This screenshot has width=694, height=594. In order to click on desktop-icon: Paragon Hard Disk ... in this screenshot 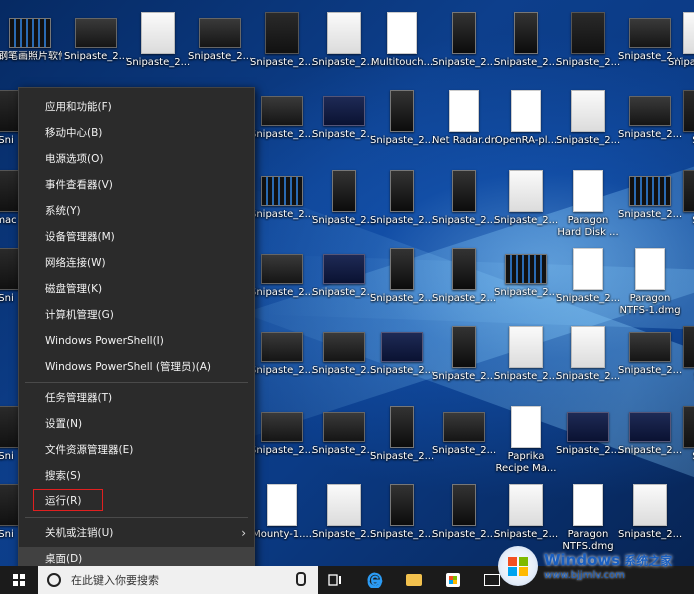, I will do `click(588, 202)`.